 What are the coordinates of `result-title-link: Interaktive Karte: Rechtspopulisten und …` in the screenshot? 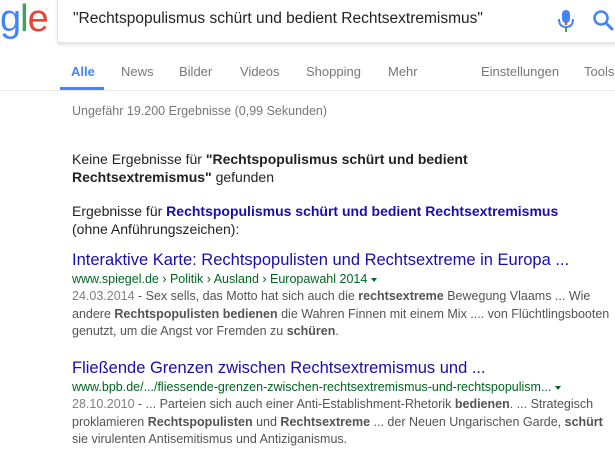 It's located at (342, 260).